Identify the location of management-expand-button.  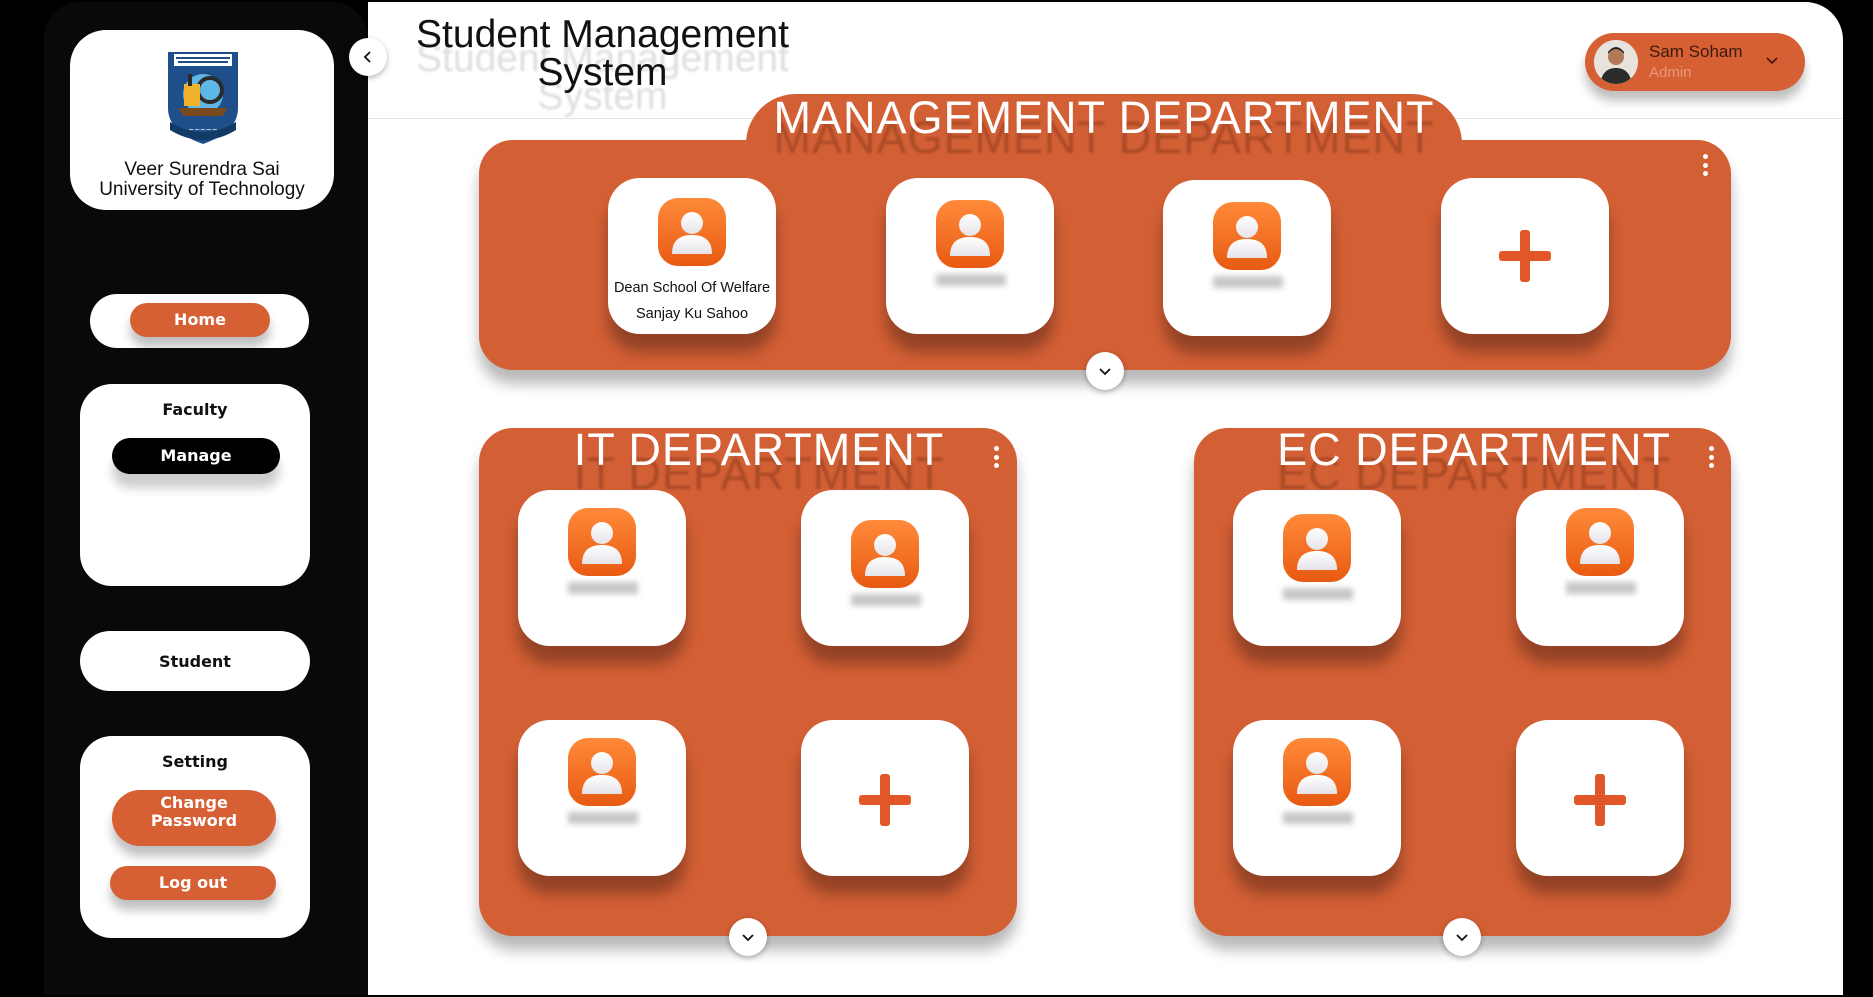
(1105, 371).